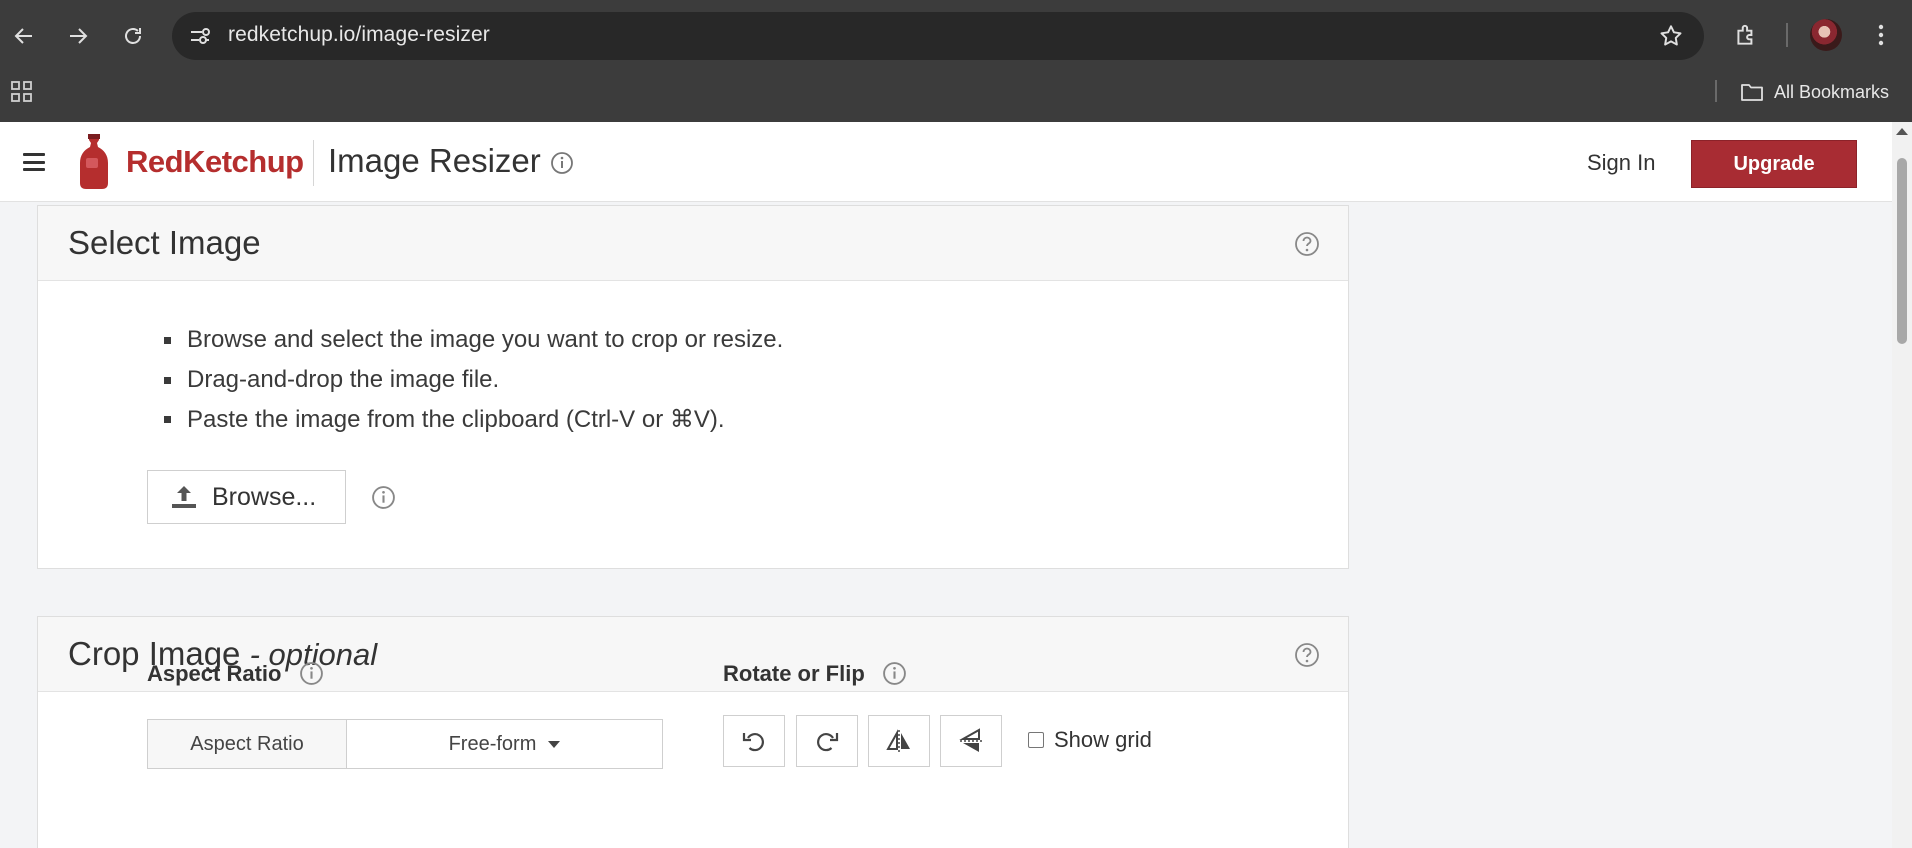 This screenshot has height=848, width=1912. I want to click on flip-vertical-button, so click(971, 741).